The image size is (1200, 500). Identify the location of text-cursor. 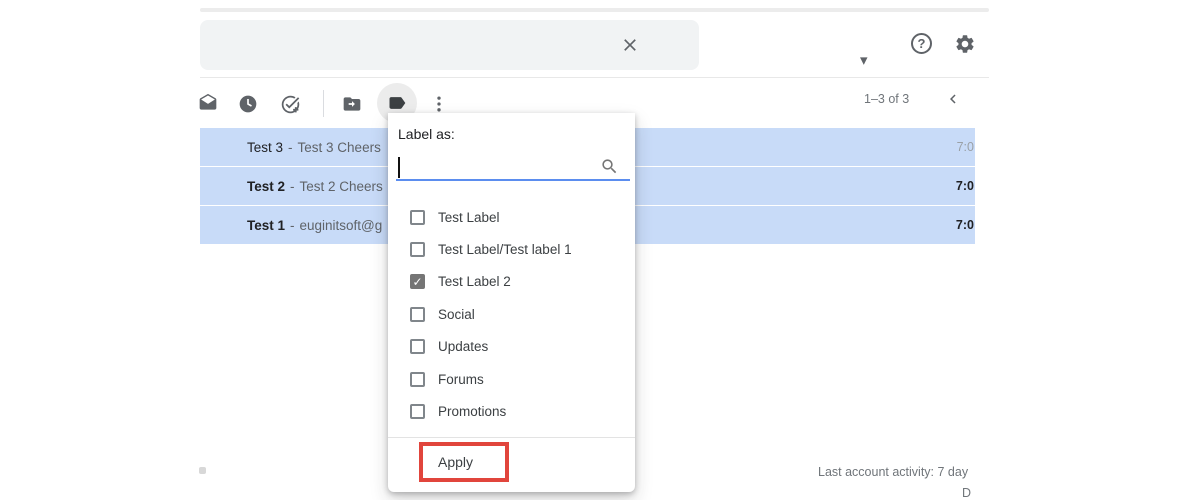
(399, 167).